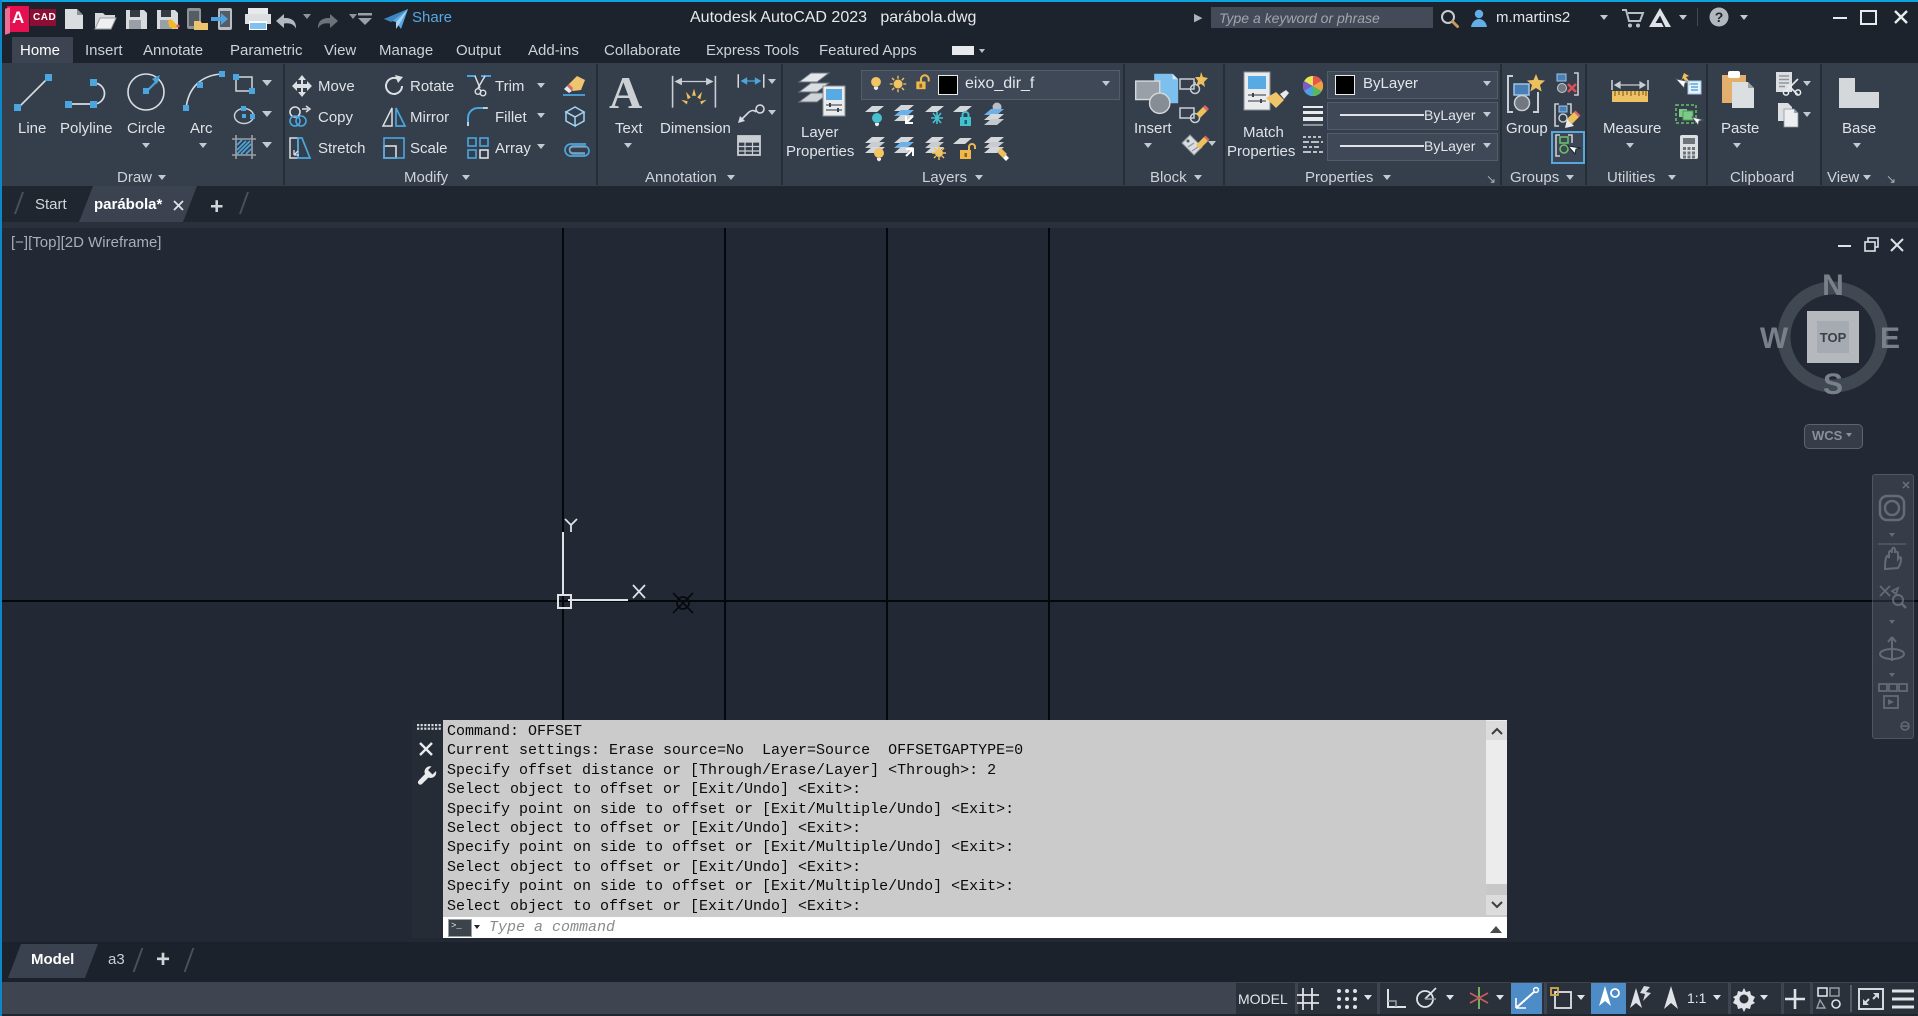 This screenshot has height=1016, width=1918. I want to click on svg-text: W, so click(1774, 338).